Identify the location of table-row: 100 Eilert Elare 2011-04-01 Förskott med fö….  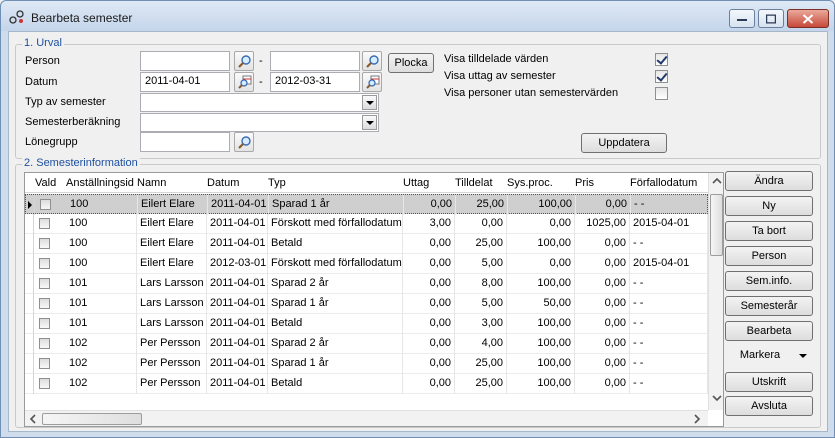
(366, 224).